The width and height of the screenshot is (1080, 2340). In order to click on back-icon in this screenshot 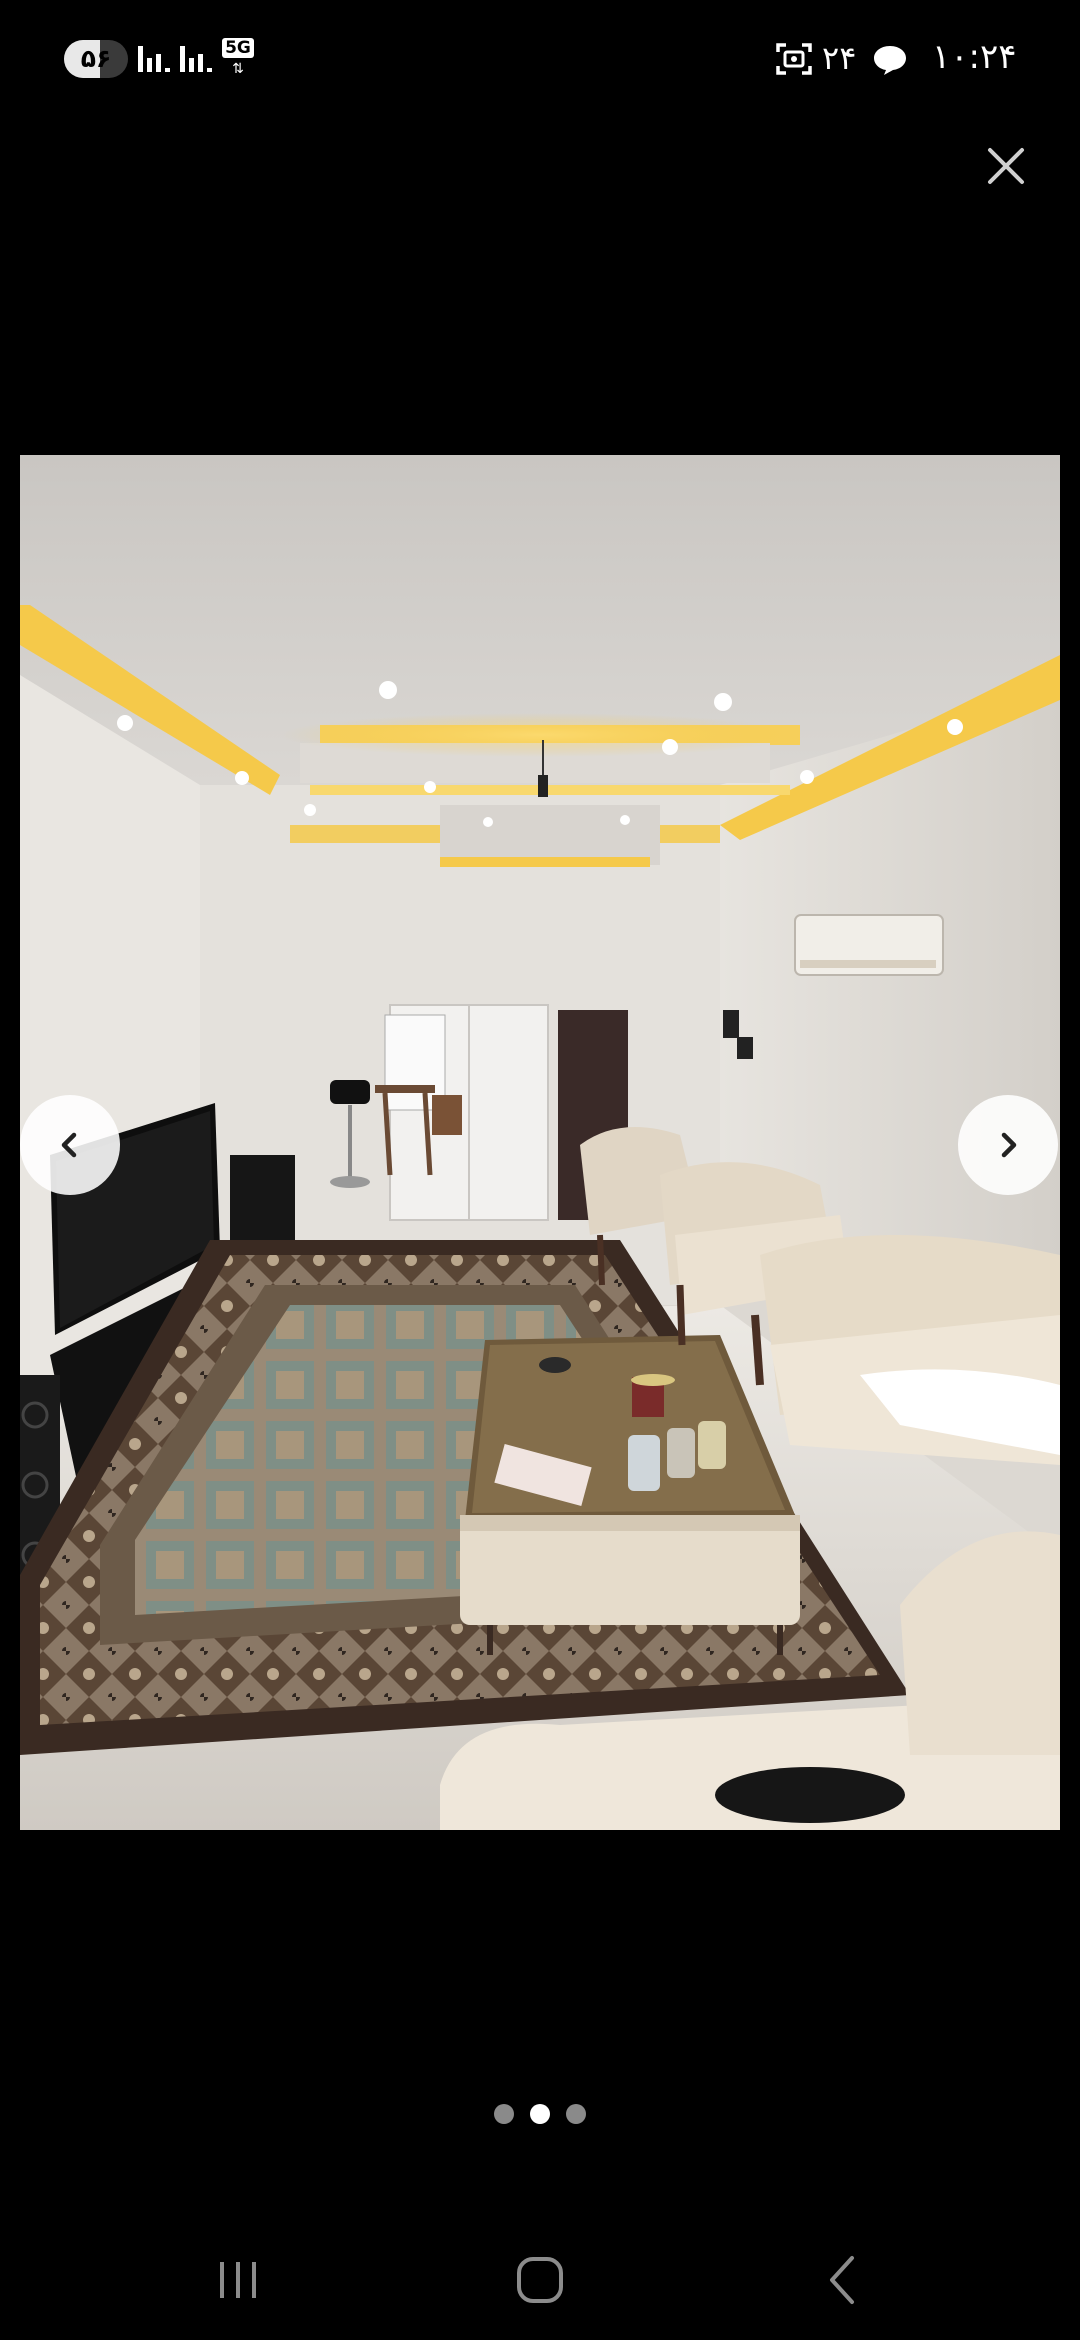, I will do `click(842, 2280)`.